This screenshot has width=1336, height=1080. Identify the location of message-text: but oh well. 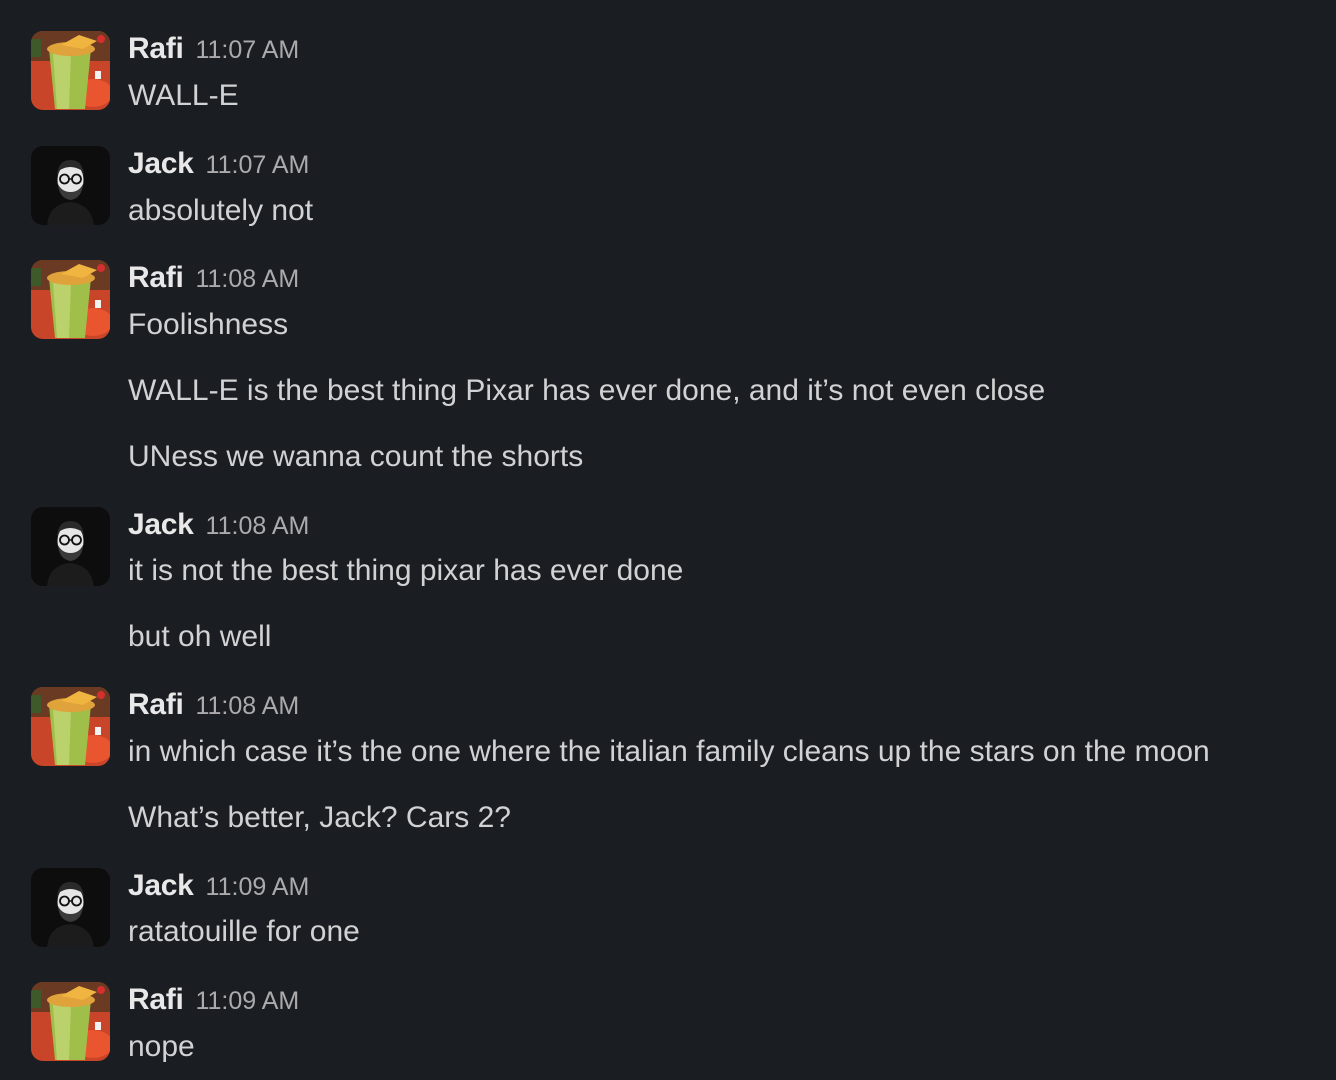
(200, 636).